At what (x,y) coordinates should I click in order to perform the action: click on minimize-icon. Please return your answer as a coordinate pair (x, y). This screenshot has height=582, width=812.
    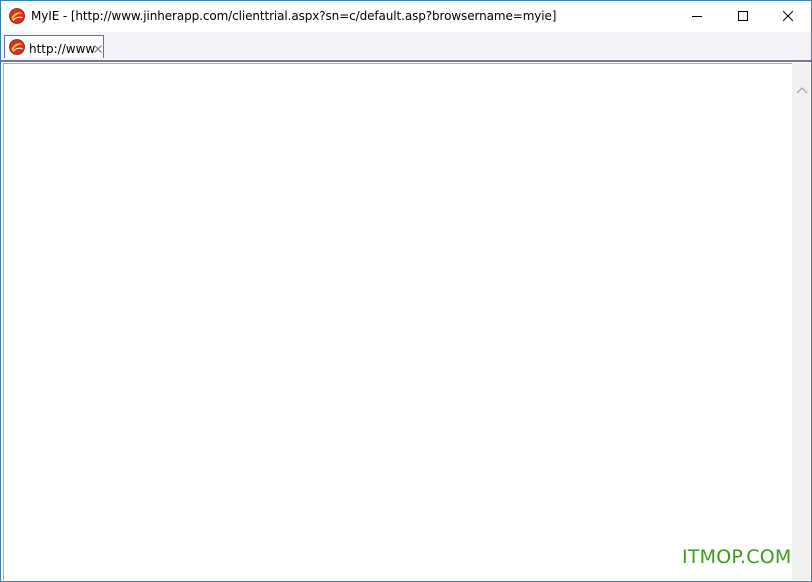
    Looking at the image, I should click on (697, 16).